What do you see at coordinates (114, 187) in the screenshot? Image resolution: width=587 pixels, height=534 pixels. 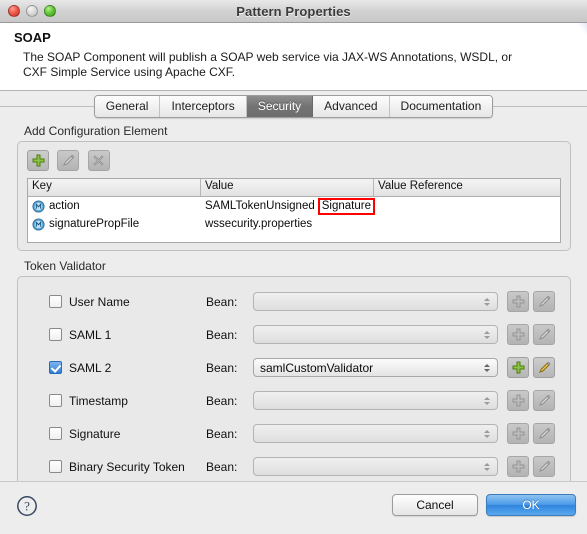 I see `column-header-key: Key` at bounding box center [114, 187].